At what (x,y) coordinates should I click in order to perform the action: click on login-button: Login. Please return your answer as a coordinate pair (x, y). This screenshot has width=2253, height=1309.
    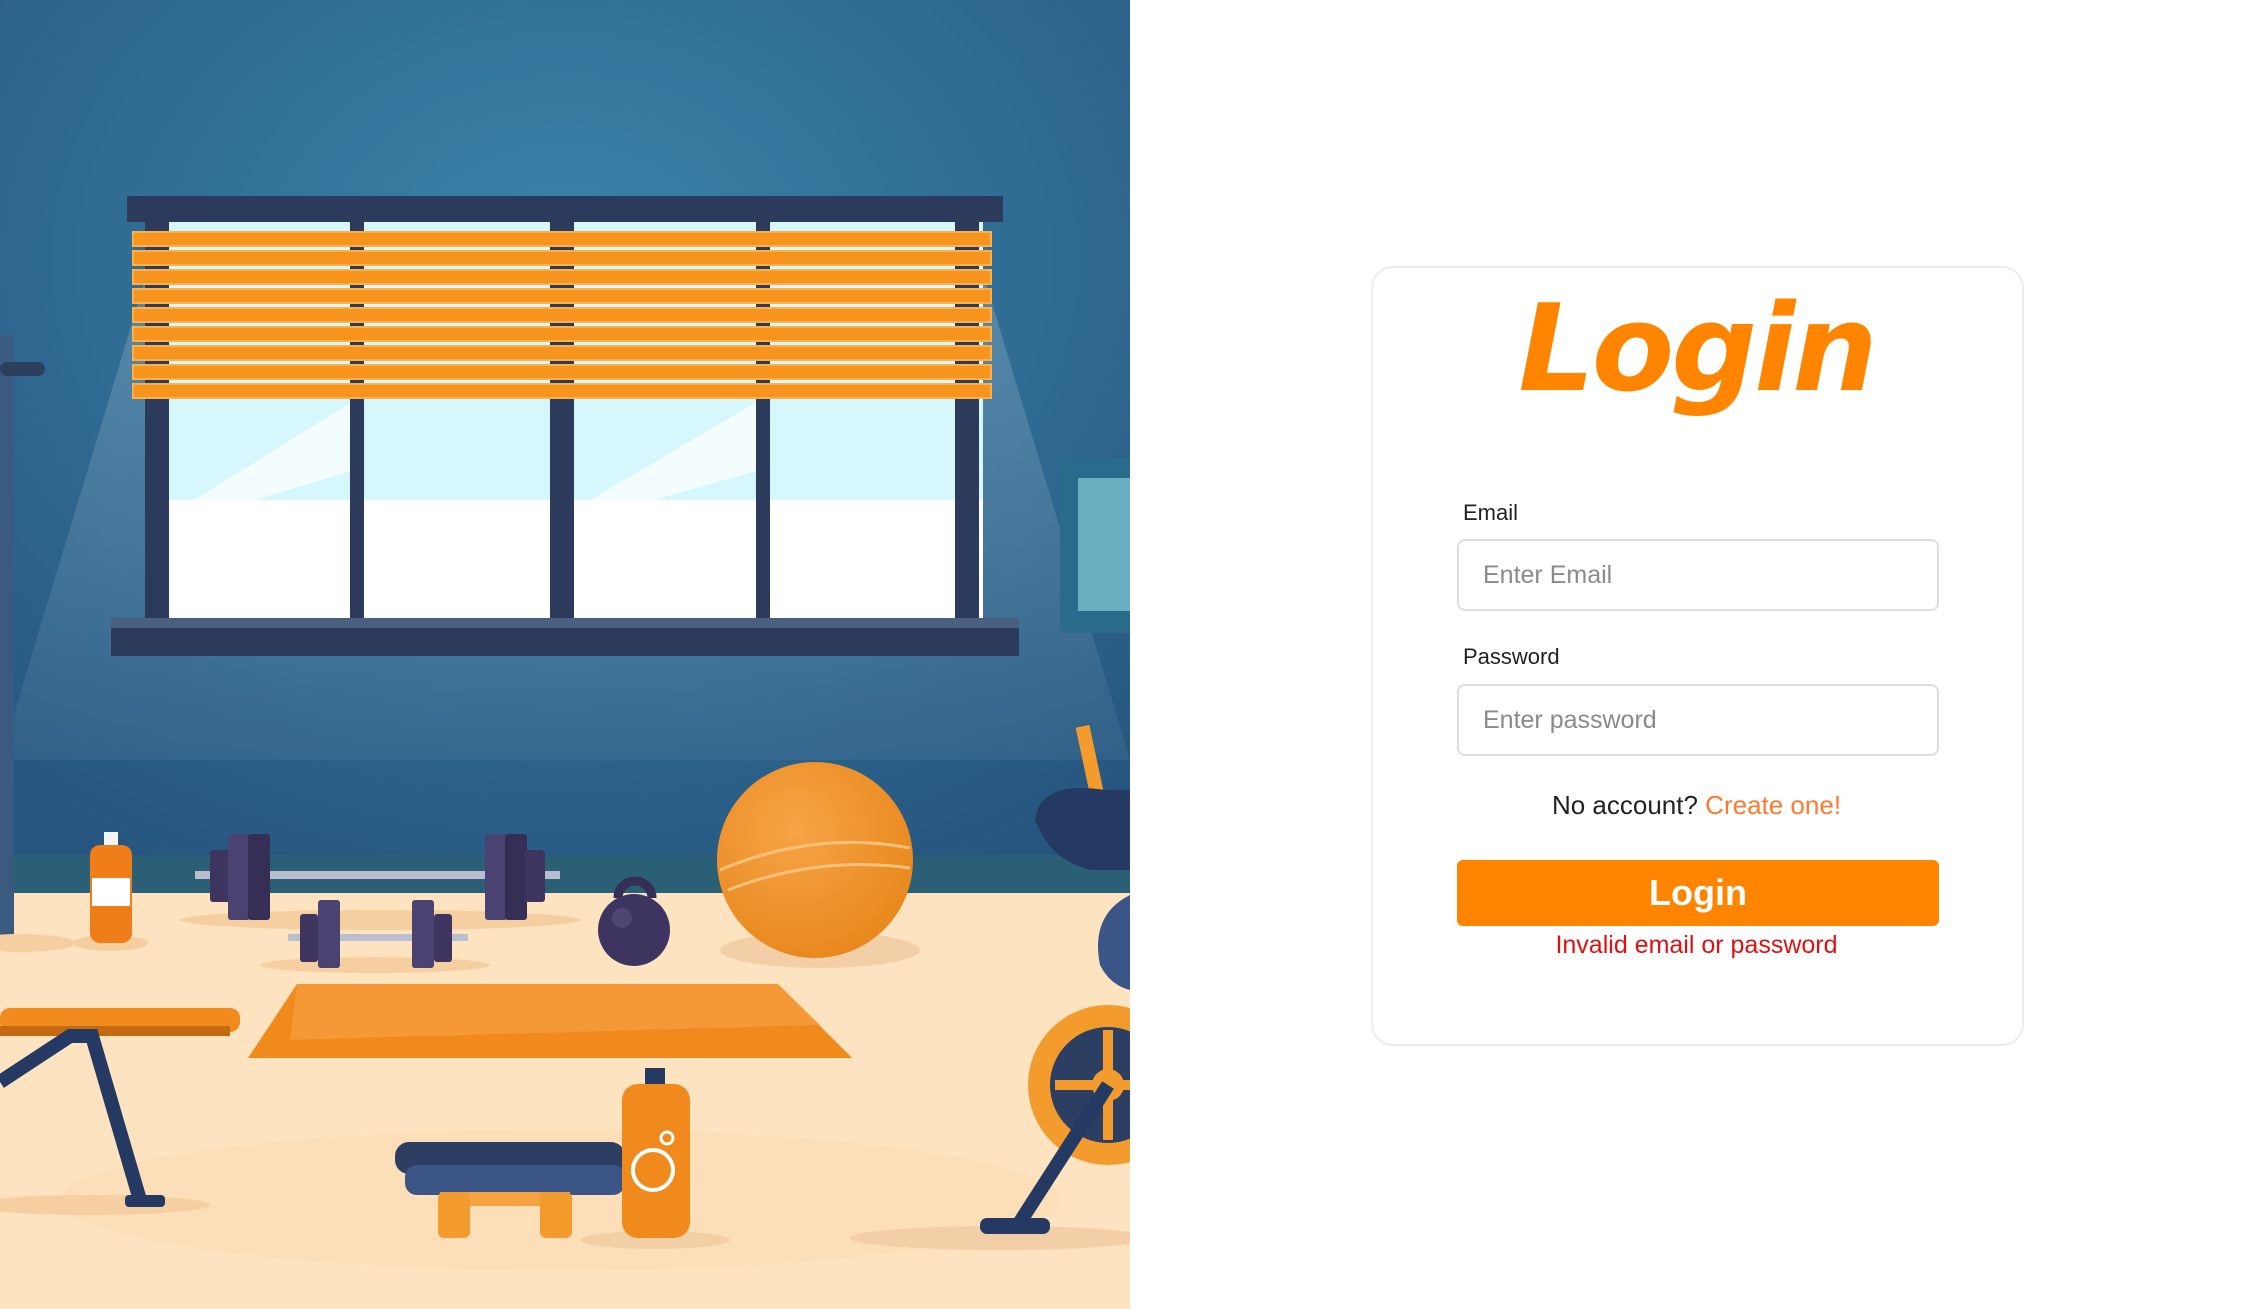
    Looking at the image, I should click on (1698, 893).